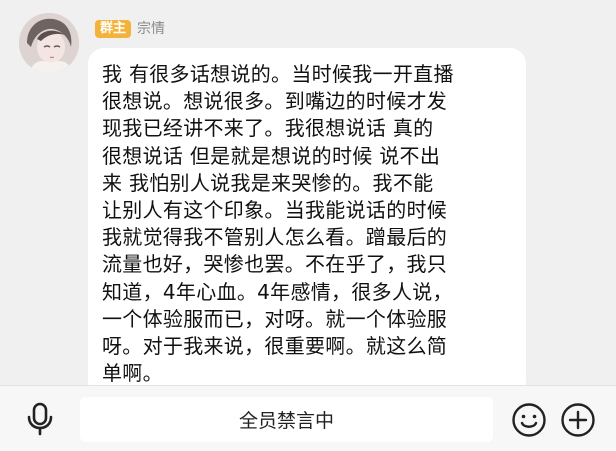 The image size is (616, 451). I want to click on muted-input-field: 全员禁言中, so click(286, 419).